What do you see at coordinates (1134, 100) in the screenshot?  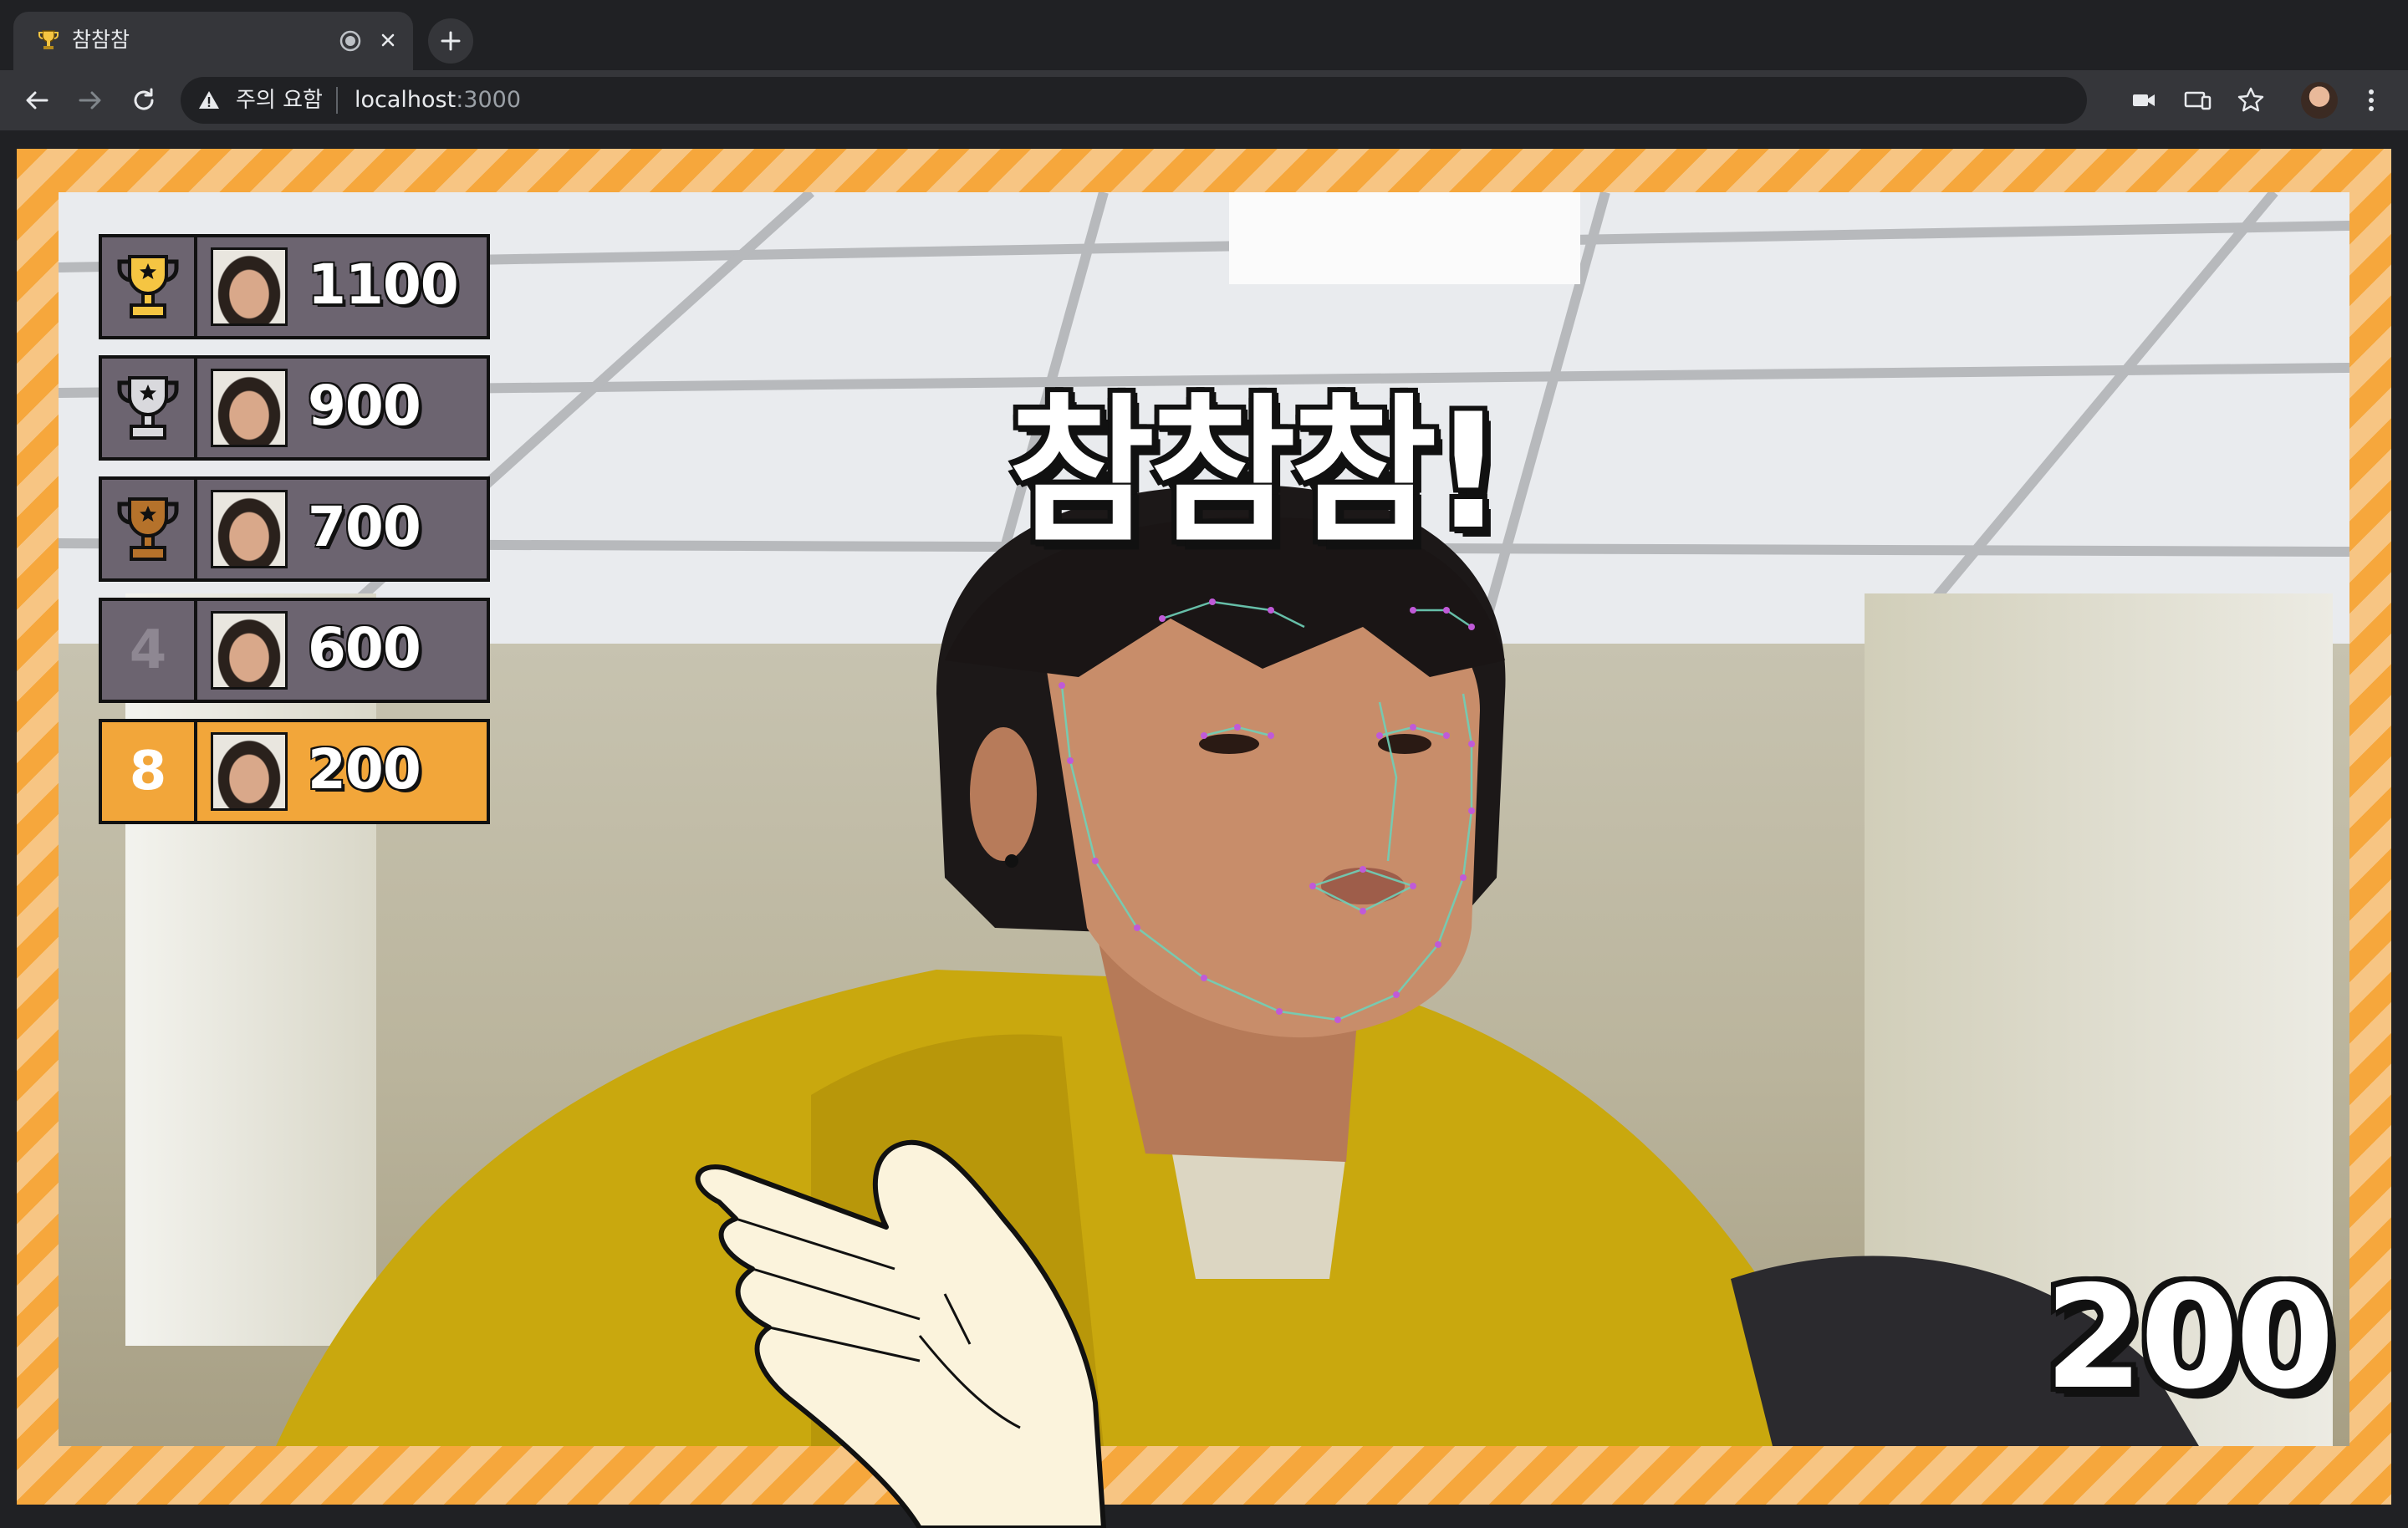 I see `address-bar: 주의 요함 localhost:3000` at bounding box center [1134, 100].